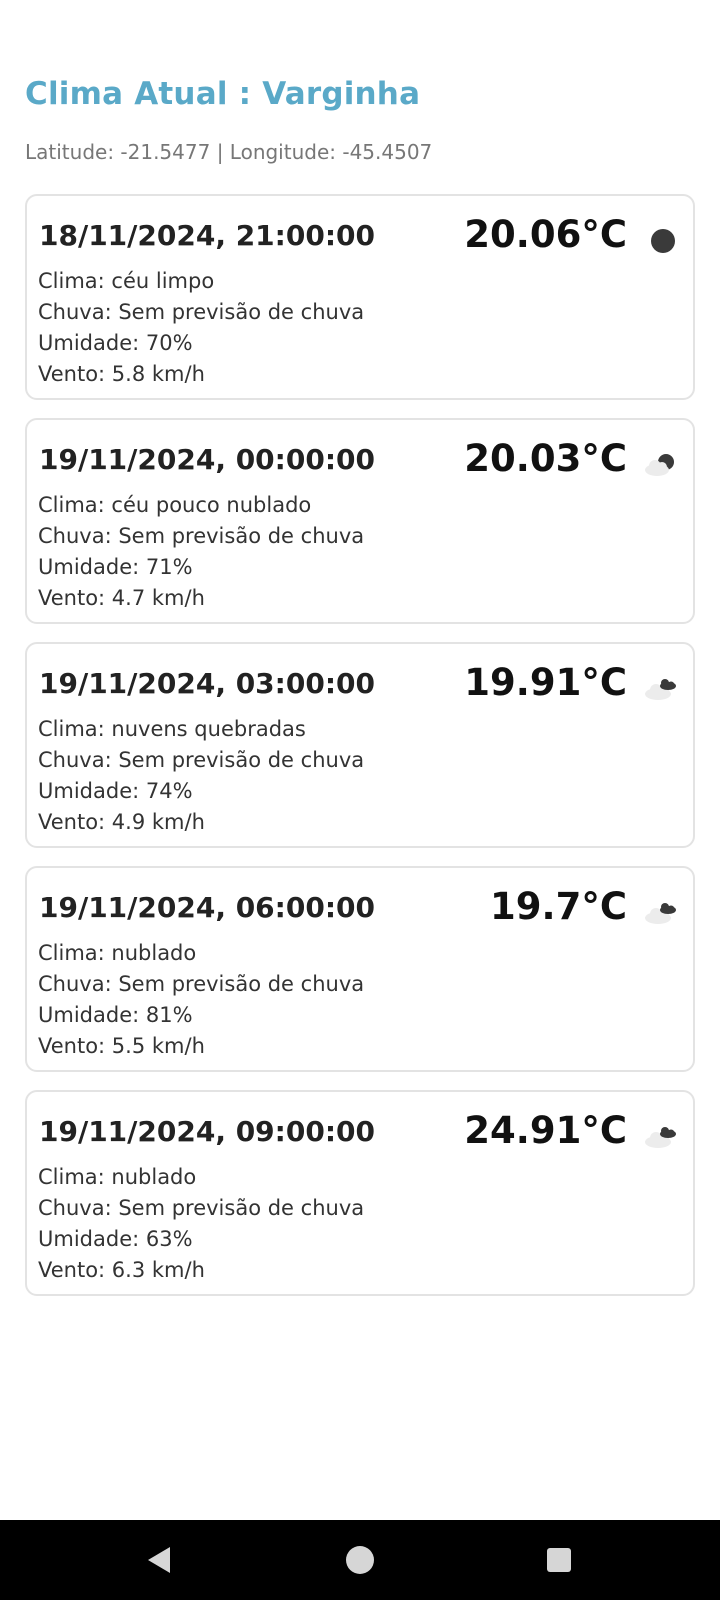 The image size is (720, 1600). Describe the element at coordinates (661, 465) in the screenshot. I see `partly-cloudy-night-icon` at that location.